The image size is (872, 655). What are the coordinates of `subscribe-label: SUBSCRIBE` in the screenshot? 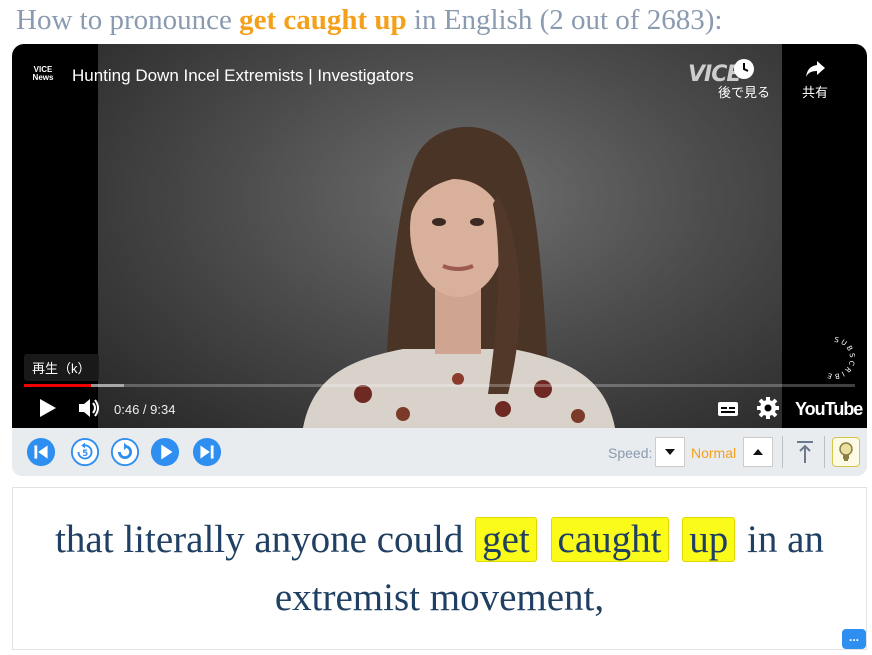 It's located at (840, 358).